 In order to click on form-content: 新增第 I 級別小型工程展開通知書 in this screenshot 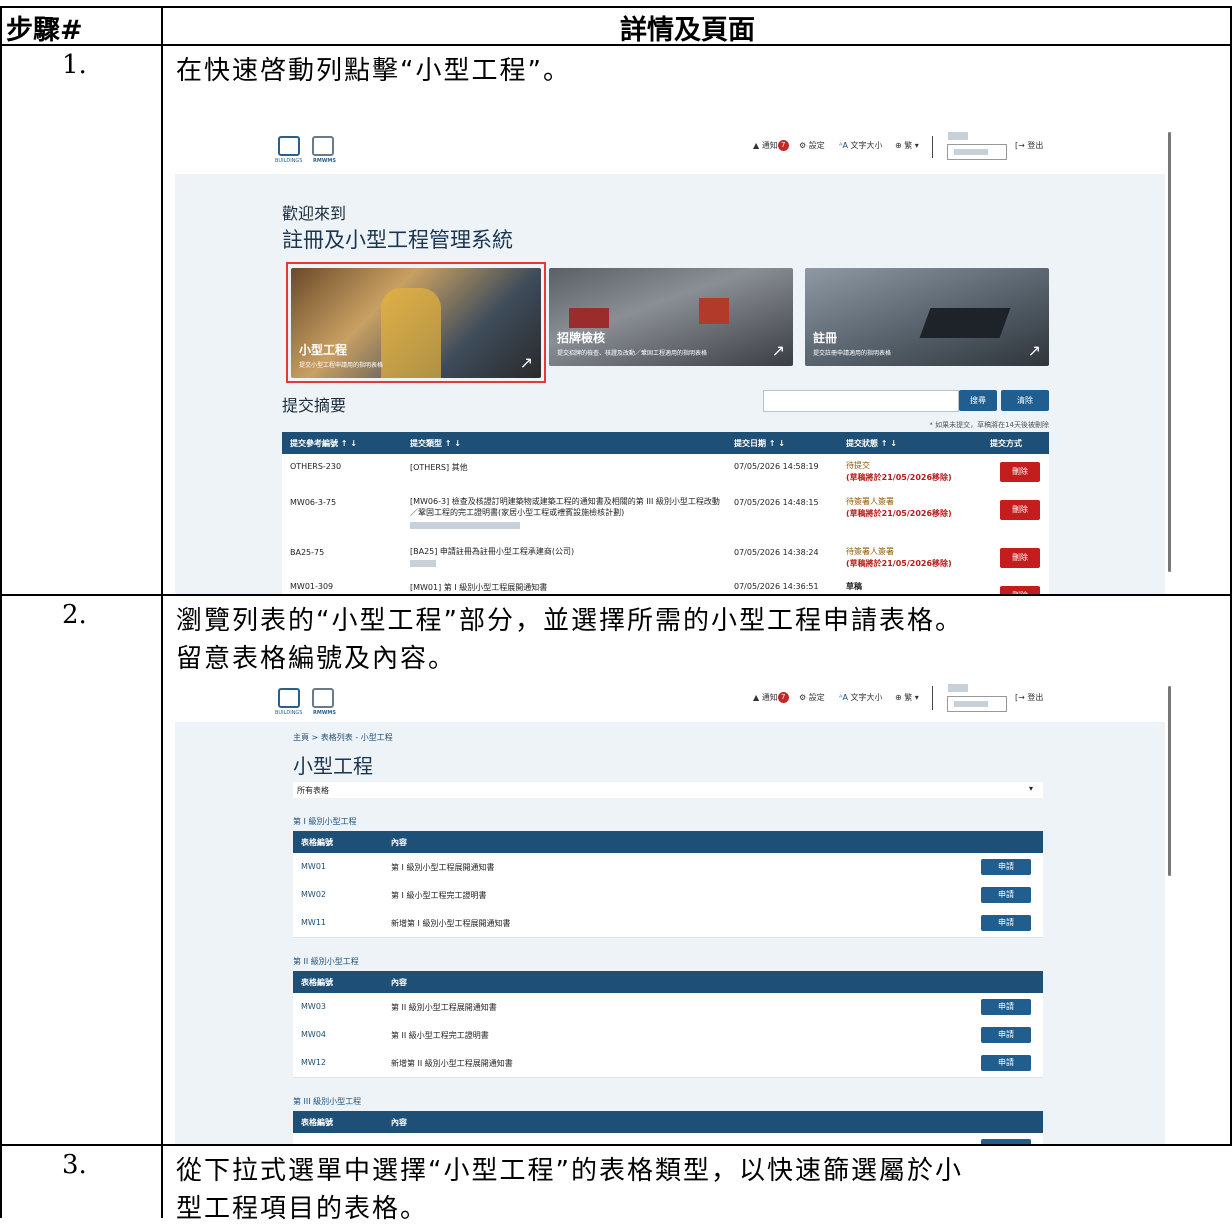, I will do `click(451, 923)`.